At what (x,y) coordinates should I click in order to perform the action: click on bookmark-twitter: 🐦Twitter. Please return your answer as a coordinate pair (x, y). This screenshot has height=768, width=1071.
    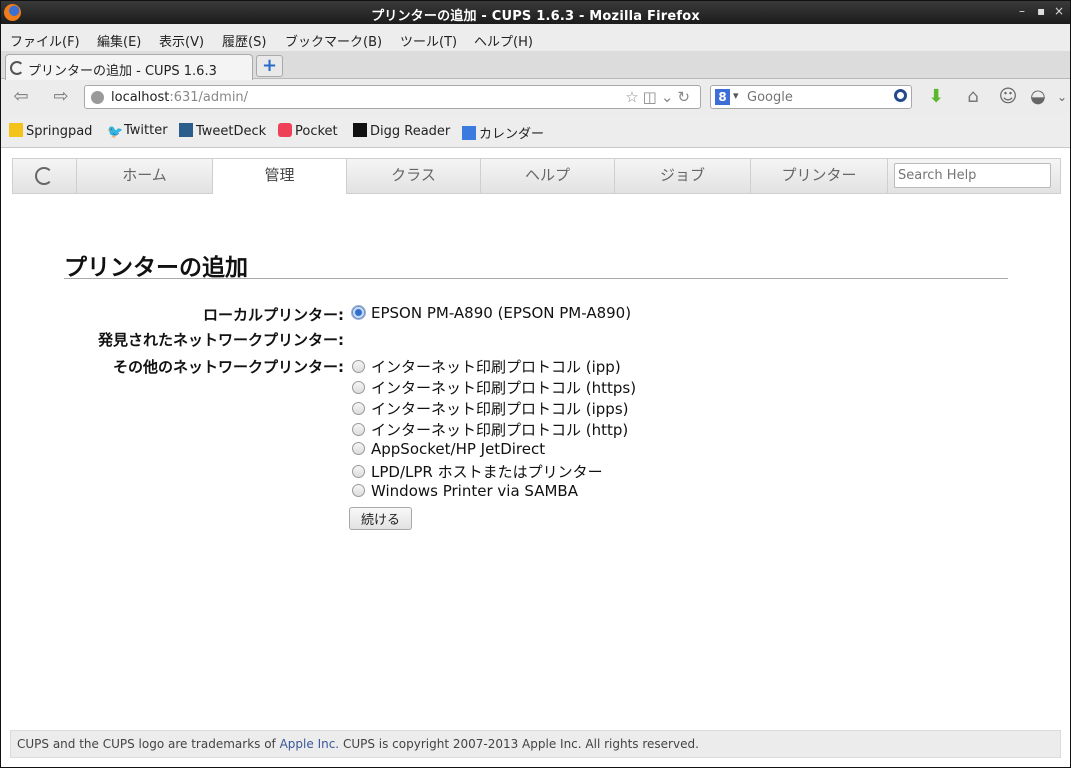
    Looking at the image, I should click on (137, 131).